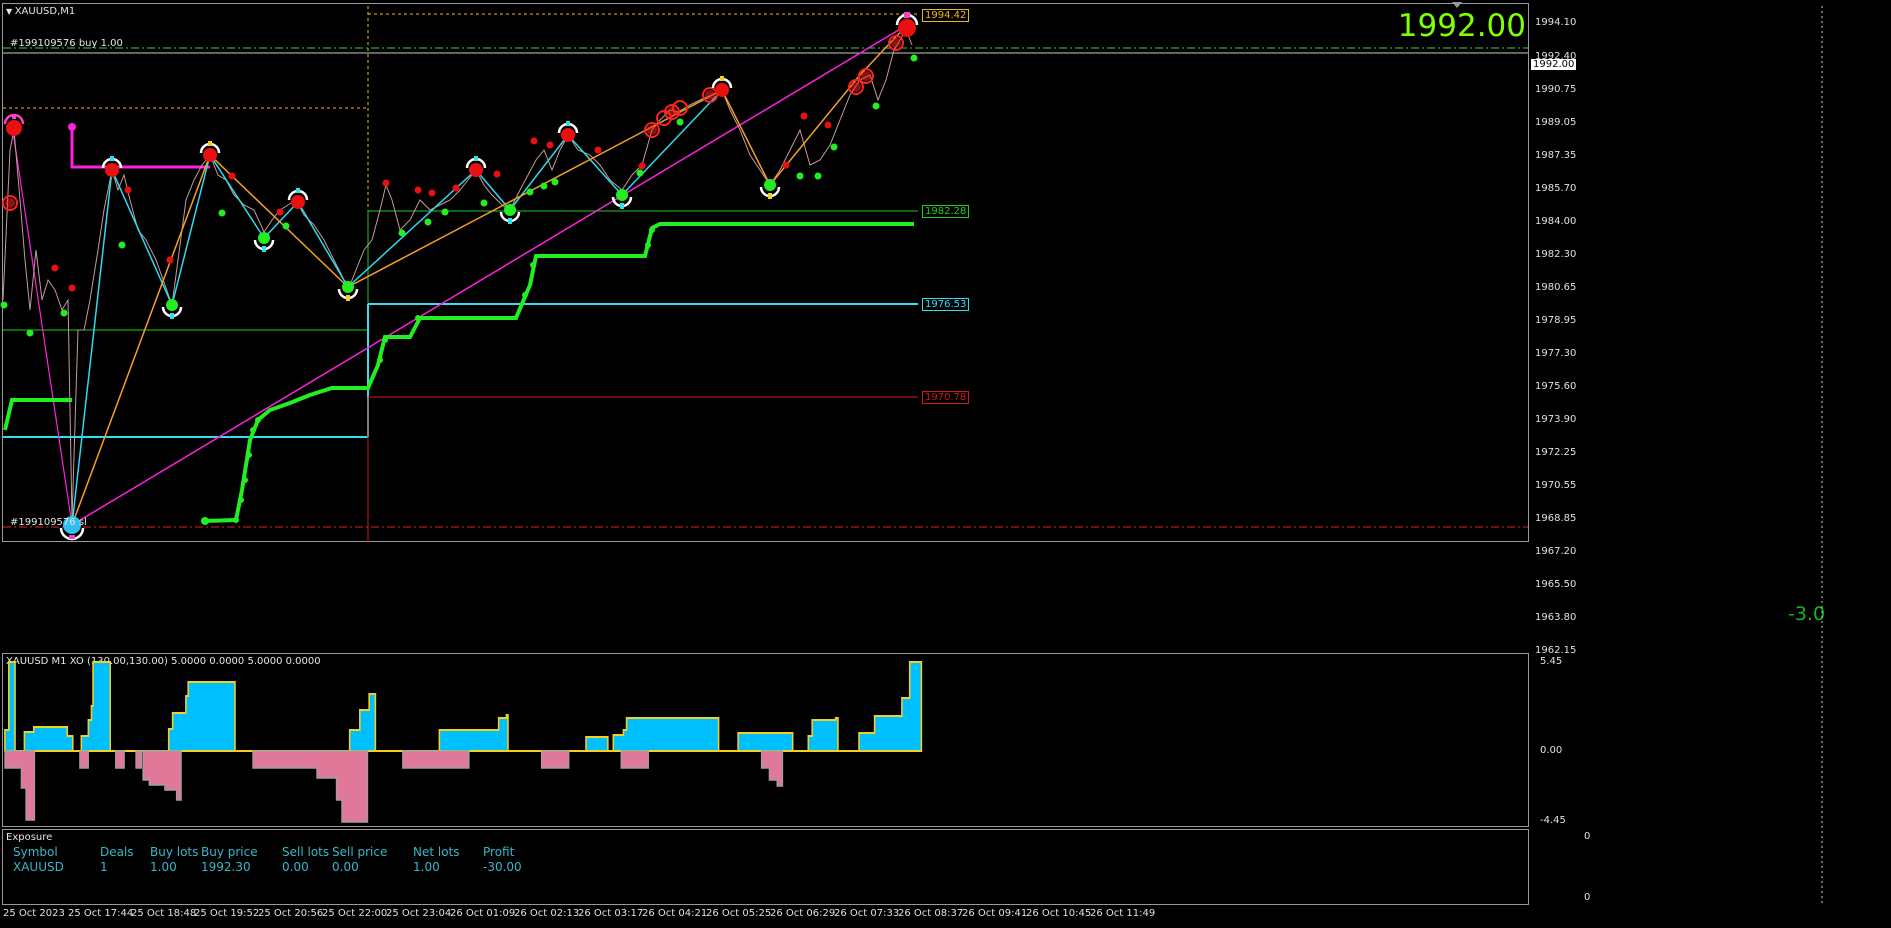  I want to click on time-axis-label: 25 Oct 2023, so click(34, 913).